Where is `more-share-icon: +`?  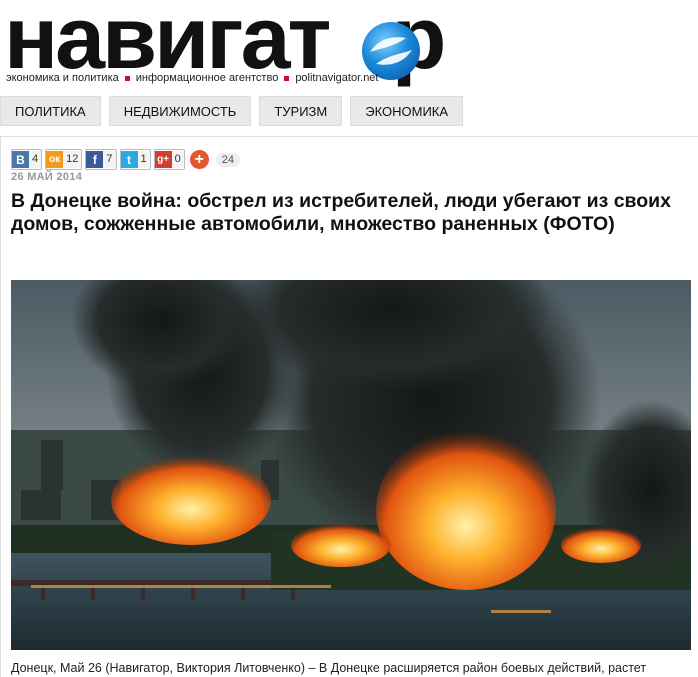 more-share-icon: + is located at coordinates (199, 159).